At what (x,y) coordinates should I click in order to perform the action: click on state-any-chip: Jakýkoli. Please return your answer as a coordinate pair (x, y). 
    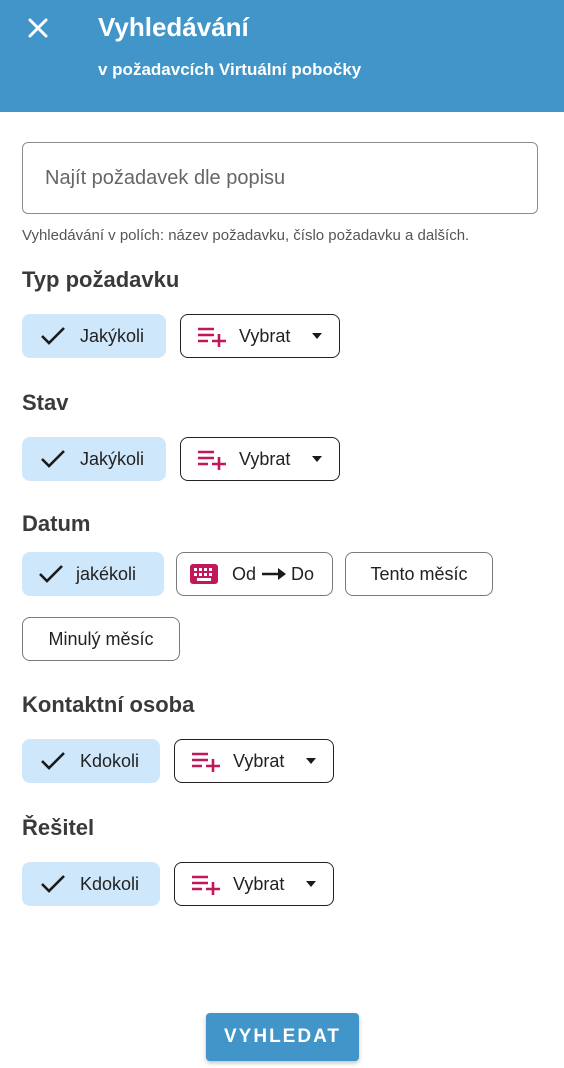
    Looking at the image, I should click on (94, 459).